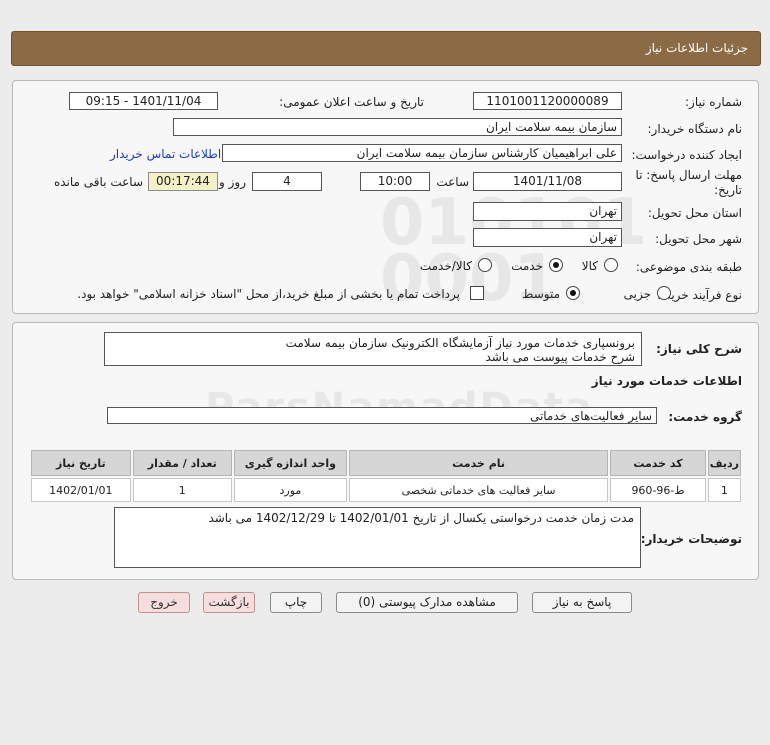 The height and width of the screenshot is (745, 770). Describe the element at coordinates (395, 181) in the screenshot. I see `deadline-time-field: 10:00` at that location.